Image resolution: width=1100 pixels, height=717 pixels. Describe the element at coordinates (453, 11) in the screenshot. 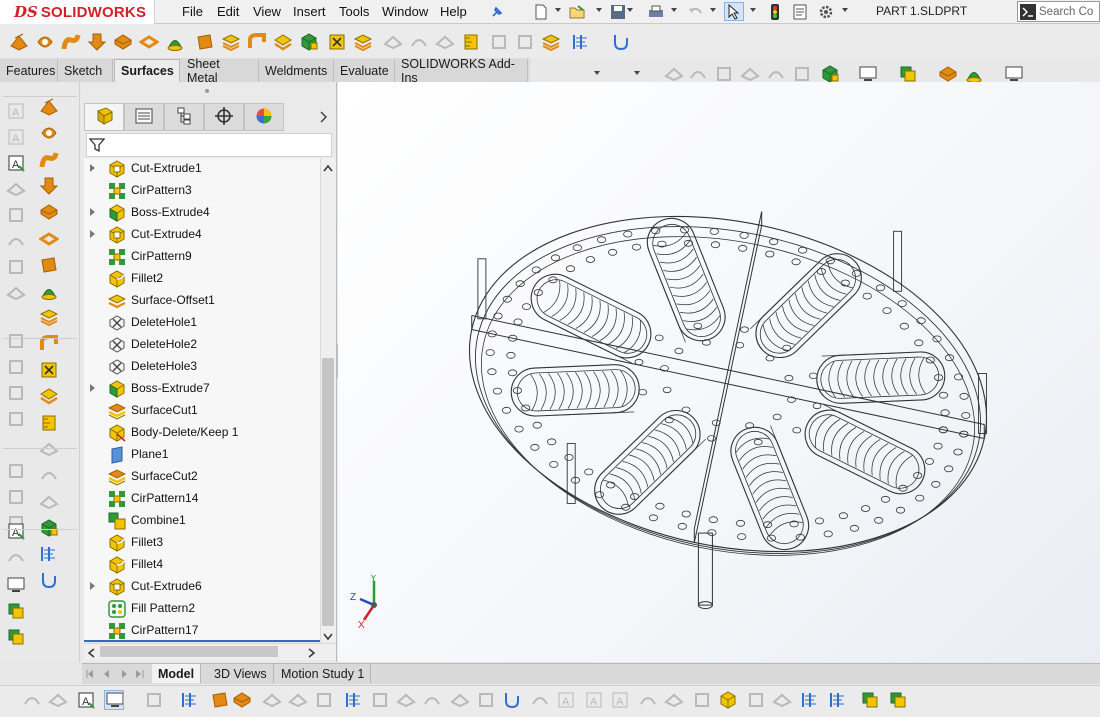

I see `menu-help: Help` at that location.